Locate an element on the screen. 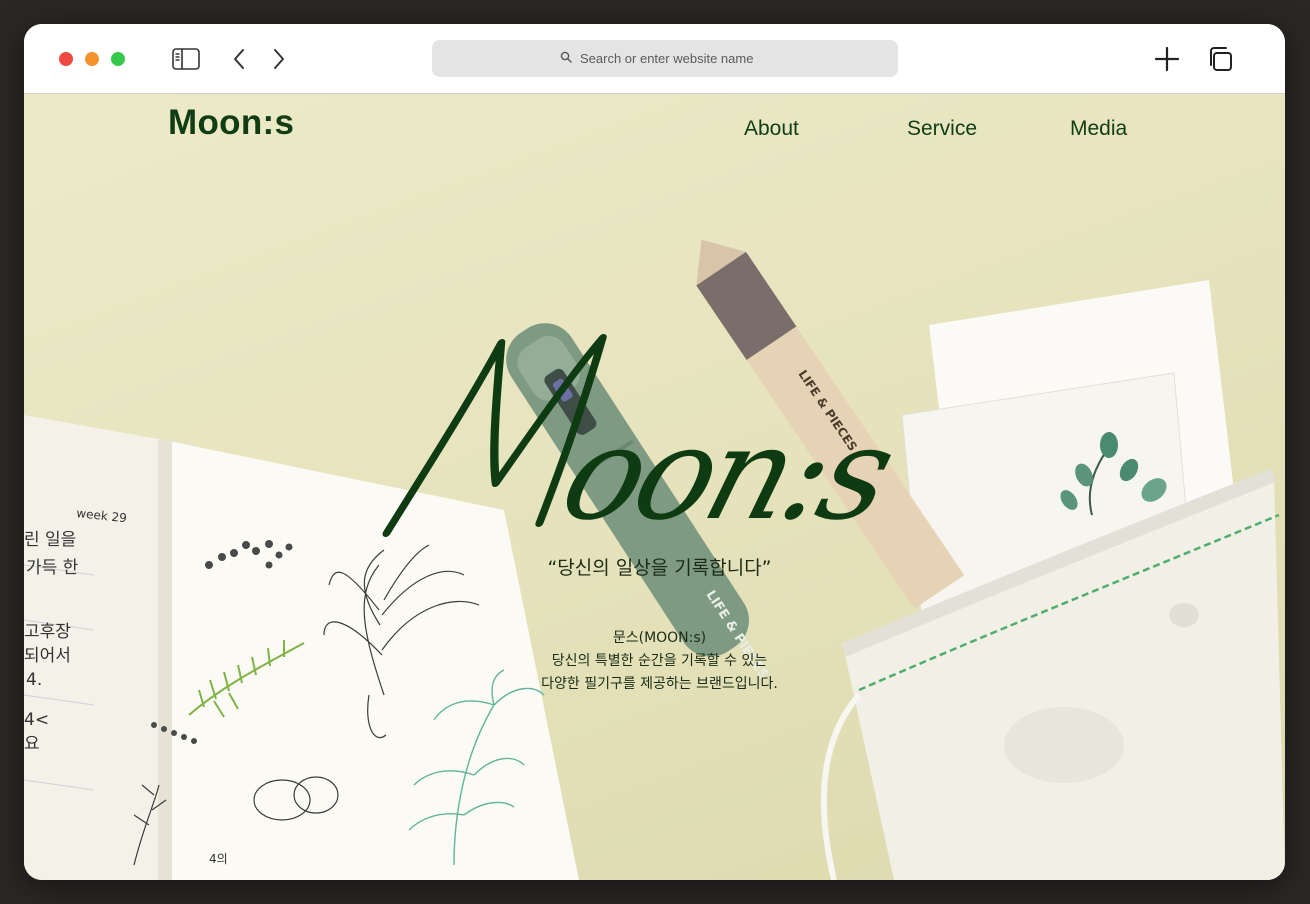 Image resolution: width=1310 pixels, height=904 pixels. svg-text: 린 일을 is located at coordinates (50, 540).